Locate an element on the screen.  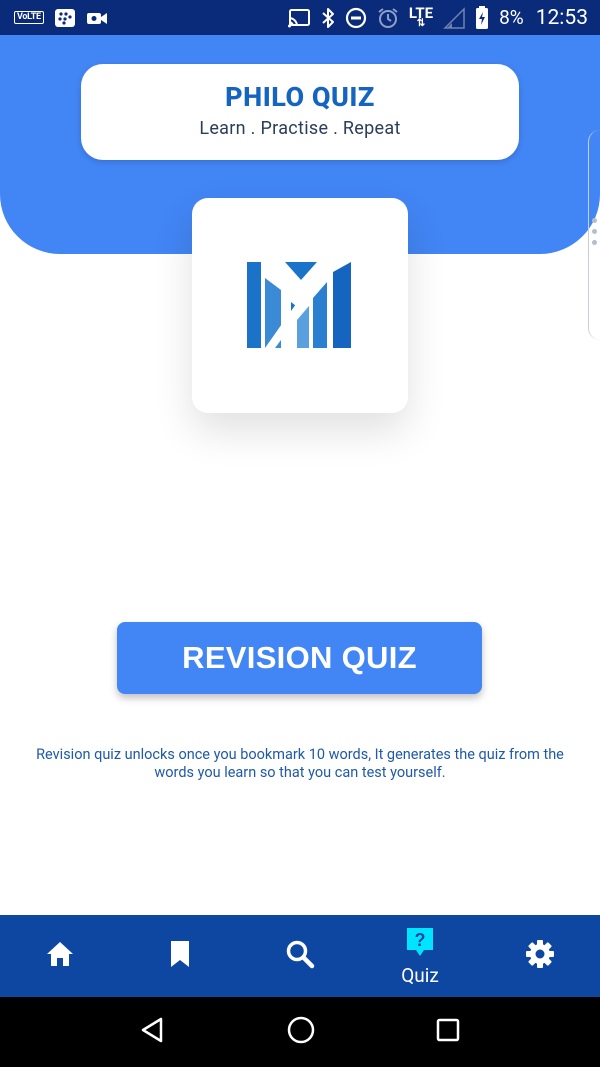
bookmark-icon is located at coordinates (180, 956).